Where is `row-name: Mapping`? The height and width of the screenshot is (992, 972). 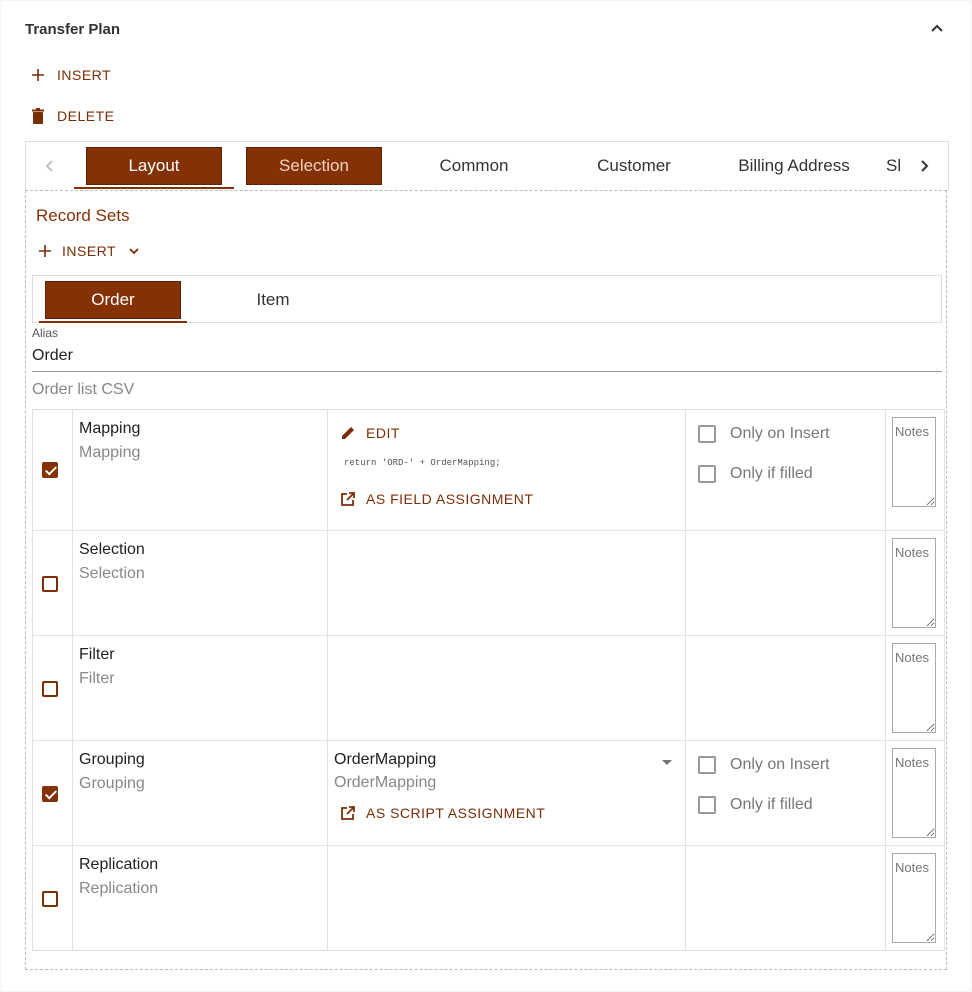
row-name: Mapping is located at coordinates (110, 428).